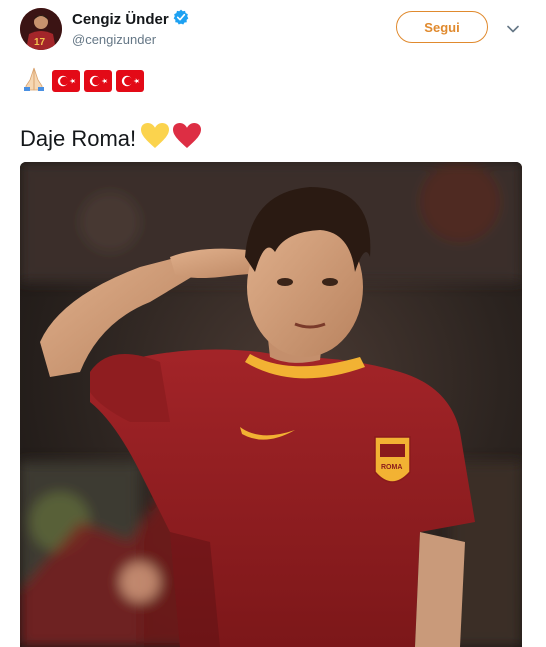 Image resolution: width=546 pixels, height=647 pixels. Describe the element at coordinates (181, 19) in the screenshot. I see `verified-badge-icon` at that location.